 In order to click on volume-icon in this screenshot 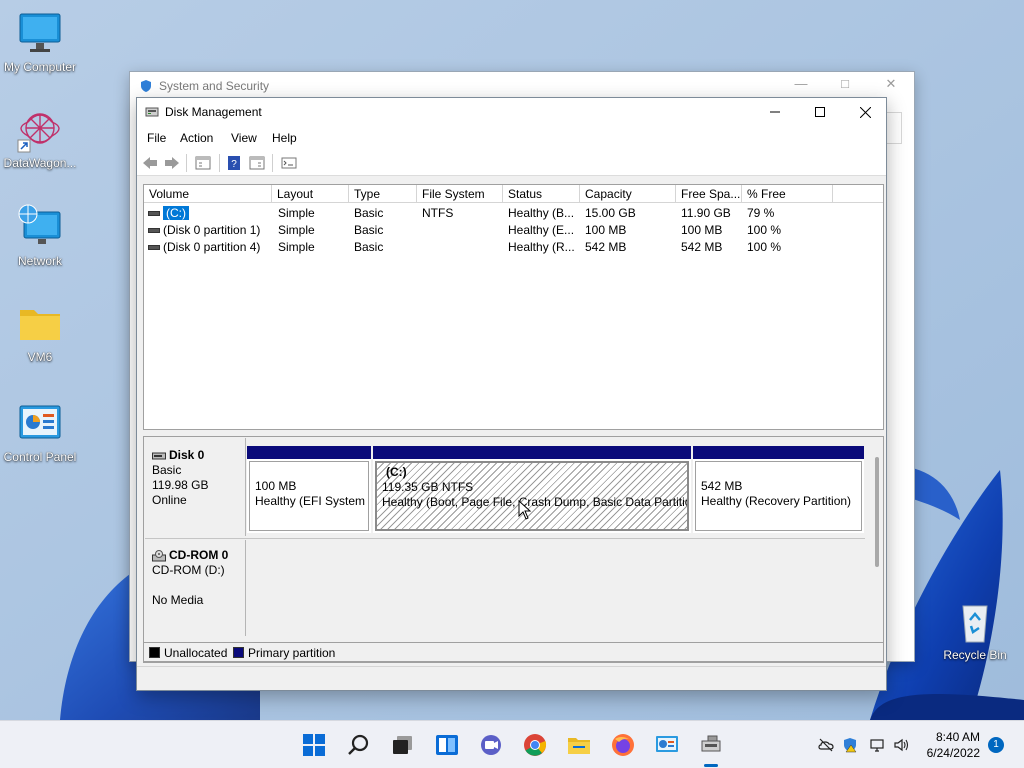, I will do `click(901, 745)`.